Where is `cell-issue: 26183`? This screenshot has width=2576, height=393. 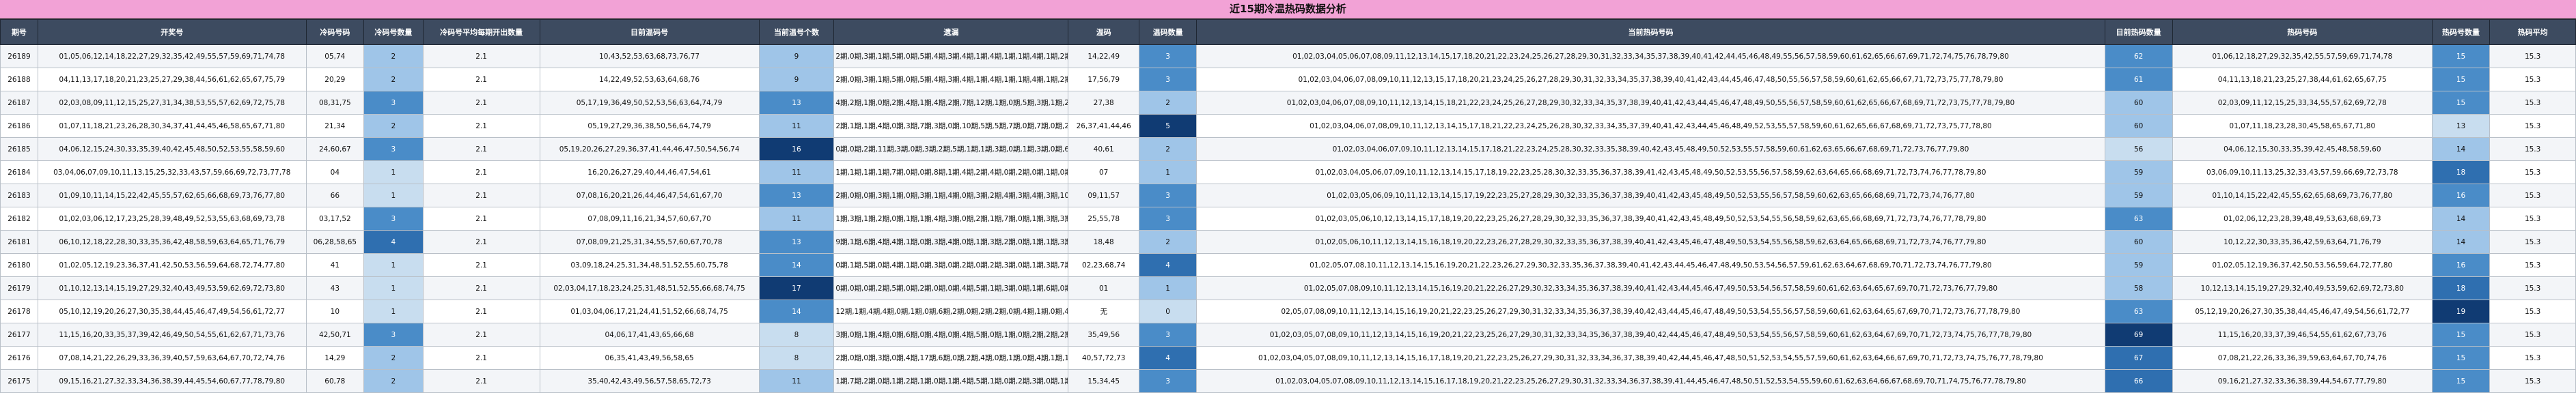 cell-issue: 26183 is located at coordinates (19, 195).